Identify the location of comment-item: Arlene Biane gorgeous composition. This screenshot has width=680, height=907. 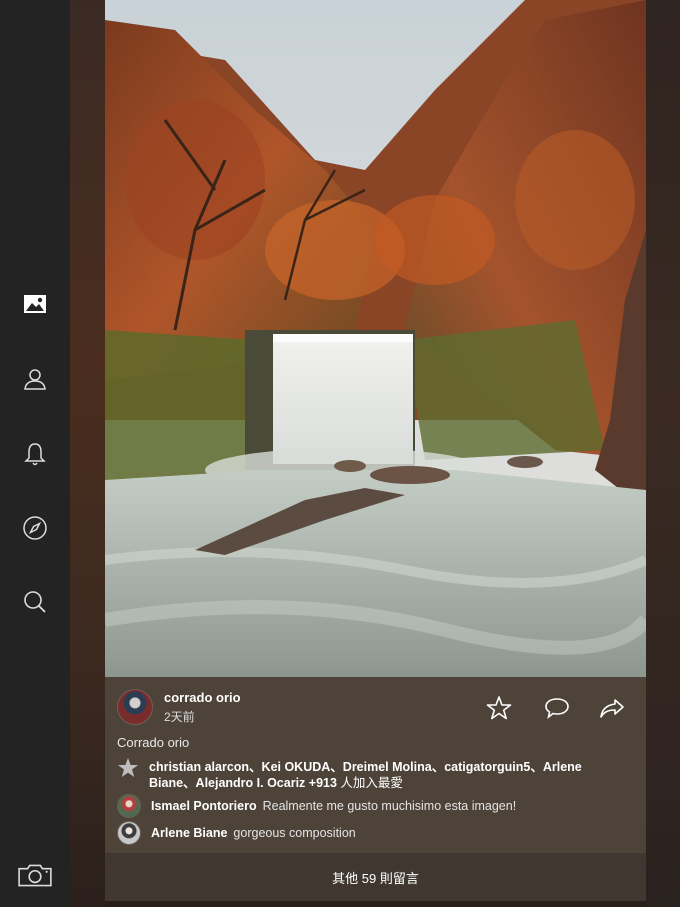
(236, 833).